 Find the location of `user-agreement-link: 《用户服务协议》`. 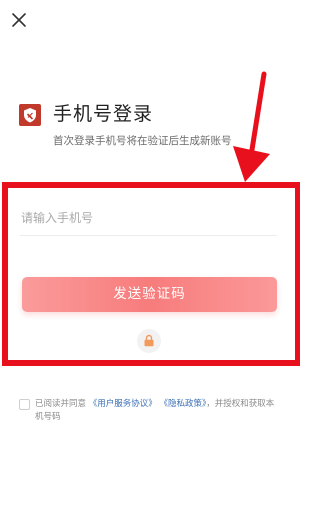

user-agreement-link: 《用户服务协议》 is located at coordinates (123, 404).